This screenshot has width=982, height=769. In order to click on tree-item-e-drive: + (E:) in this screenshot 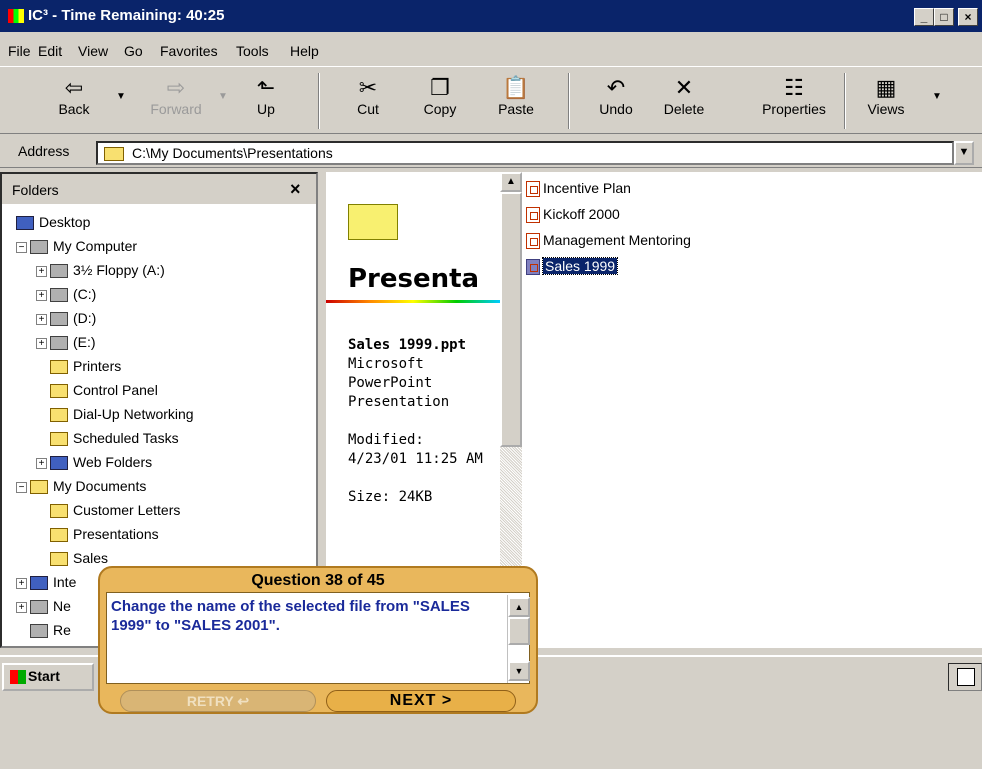, I will do `click(66, 342)`.